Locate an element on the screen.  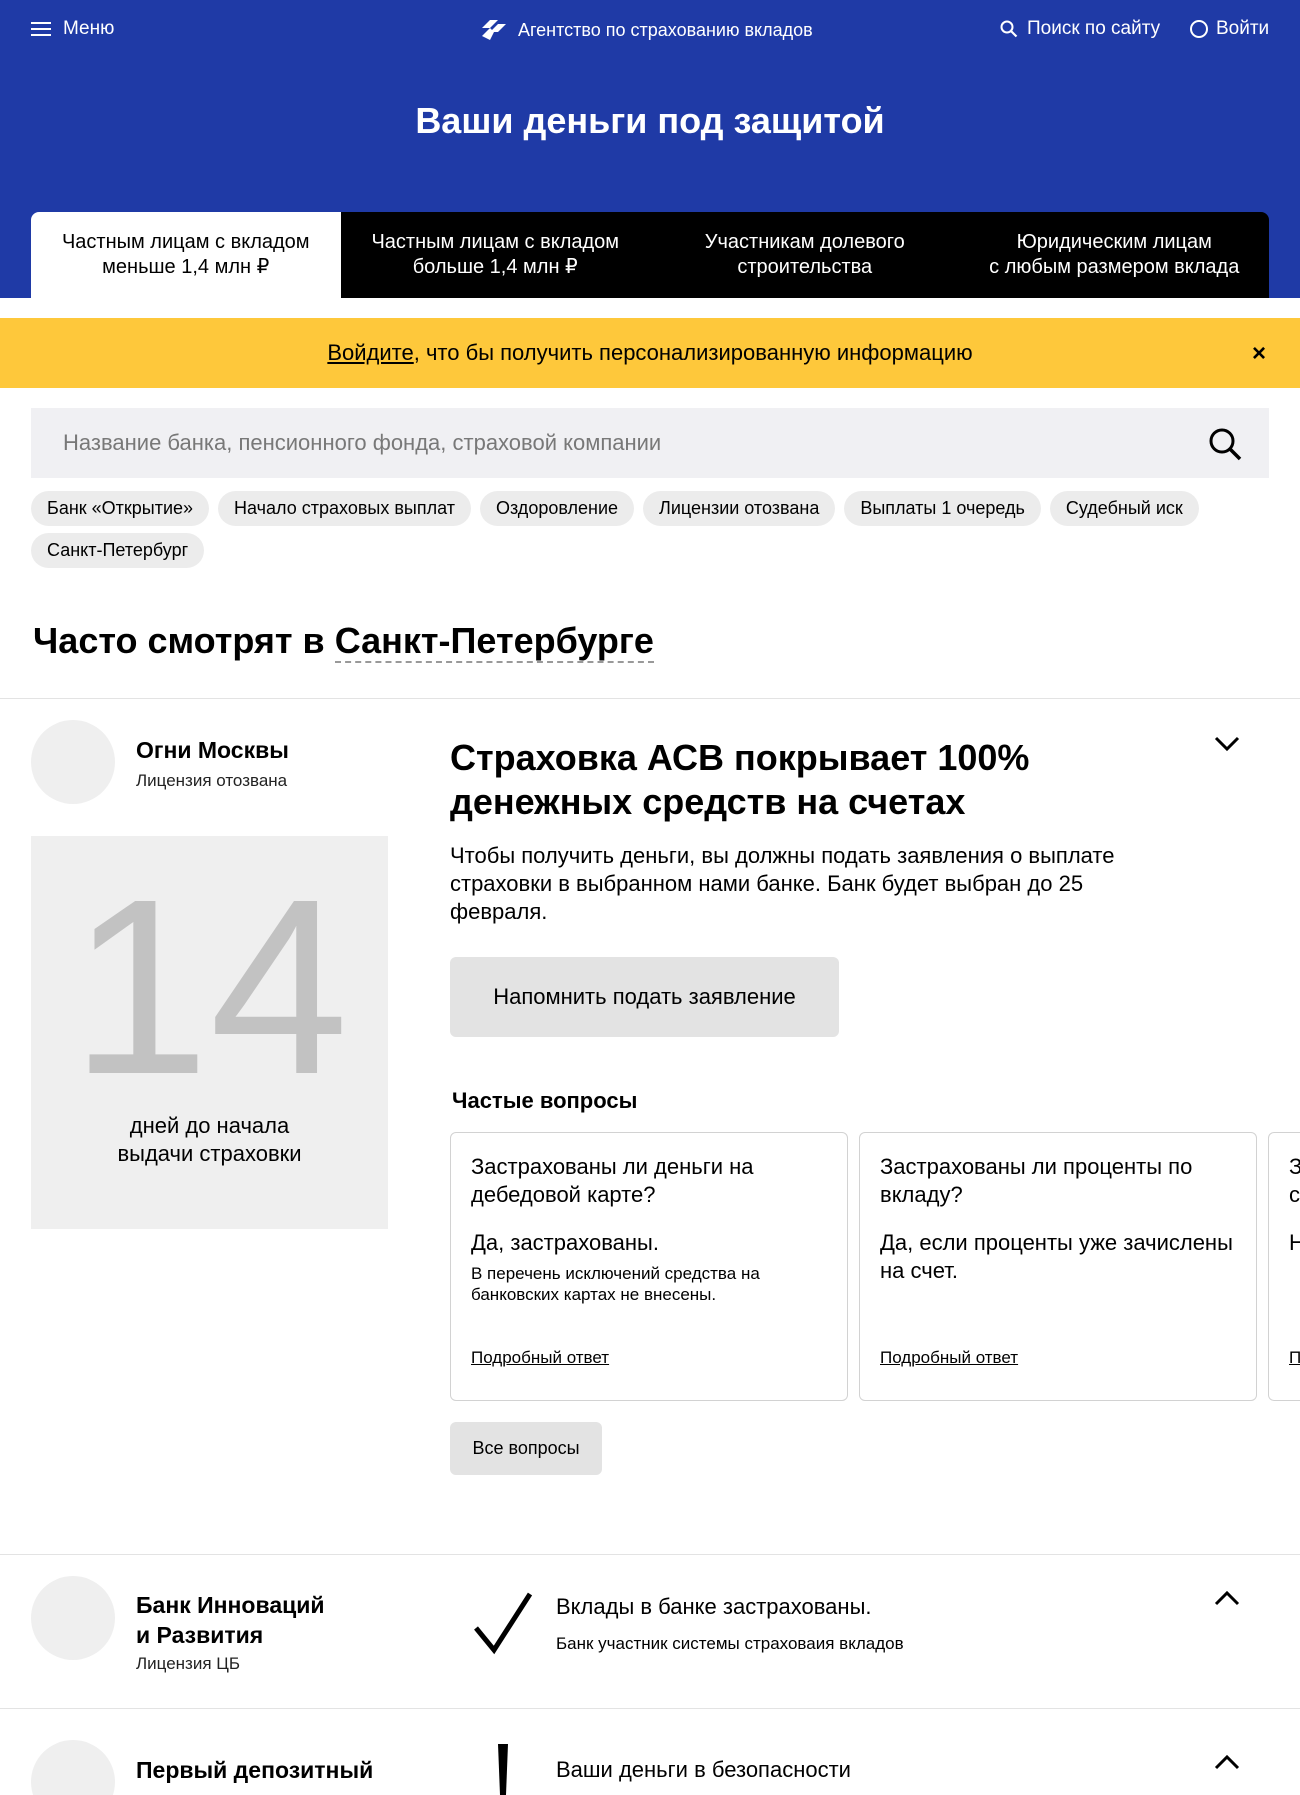
insurance-status: Ваши деньги в безопасности is located at coordinates (703, 1769).